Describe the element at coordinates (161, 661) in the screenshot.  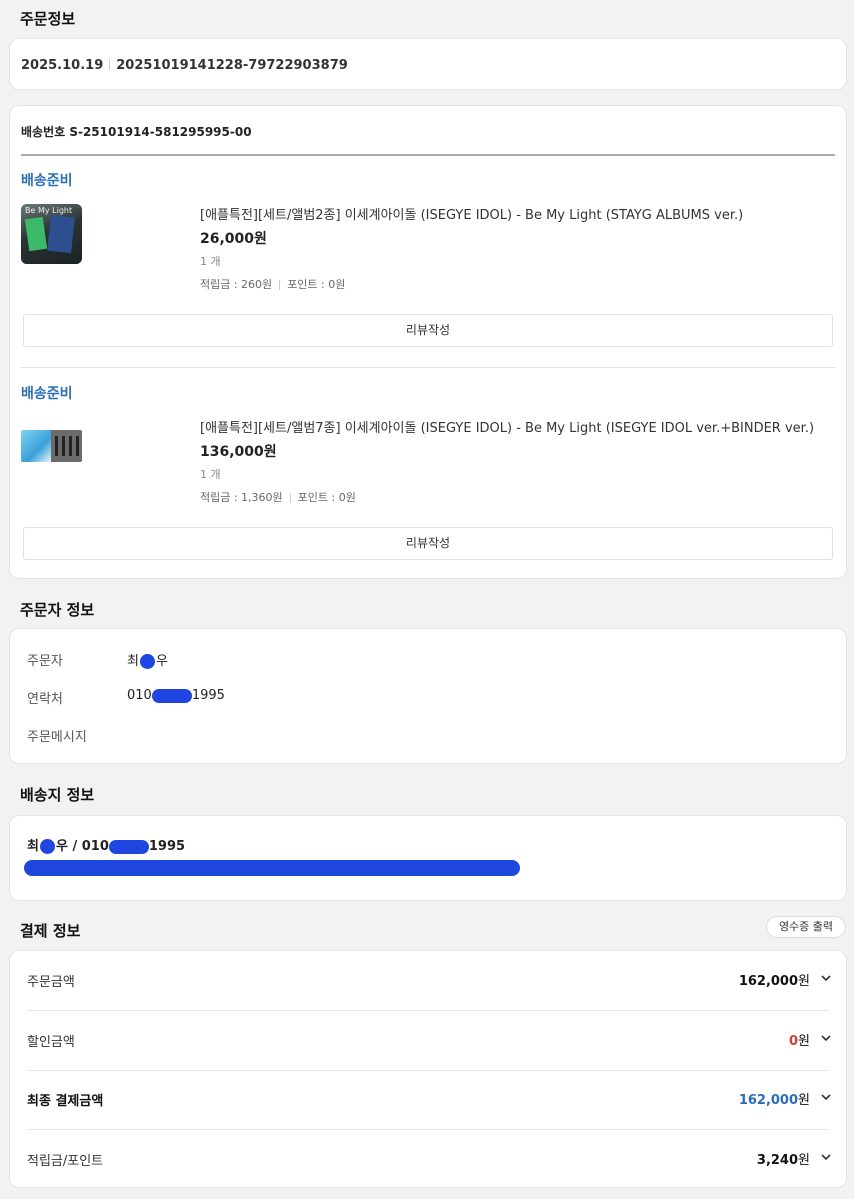
I see `name-suffix: 우` at that location.